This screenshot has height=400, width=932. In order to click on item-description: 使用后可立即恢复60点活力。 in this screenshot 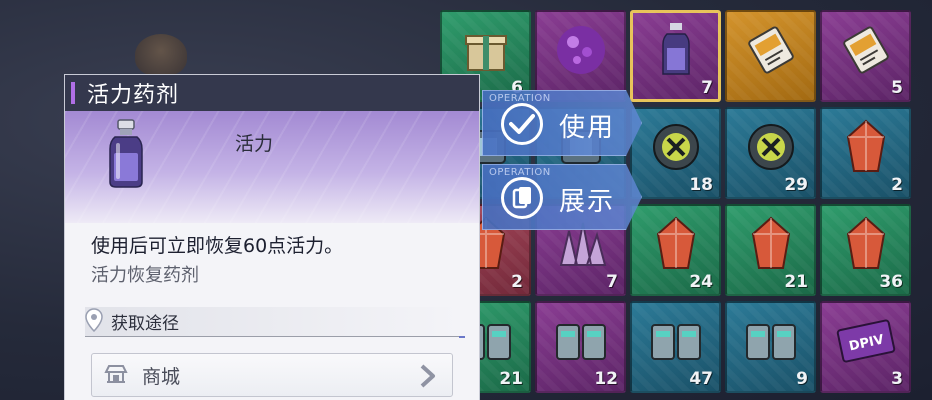, I will do `click(217, 246)`.